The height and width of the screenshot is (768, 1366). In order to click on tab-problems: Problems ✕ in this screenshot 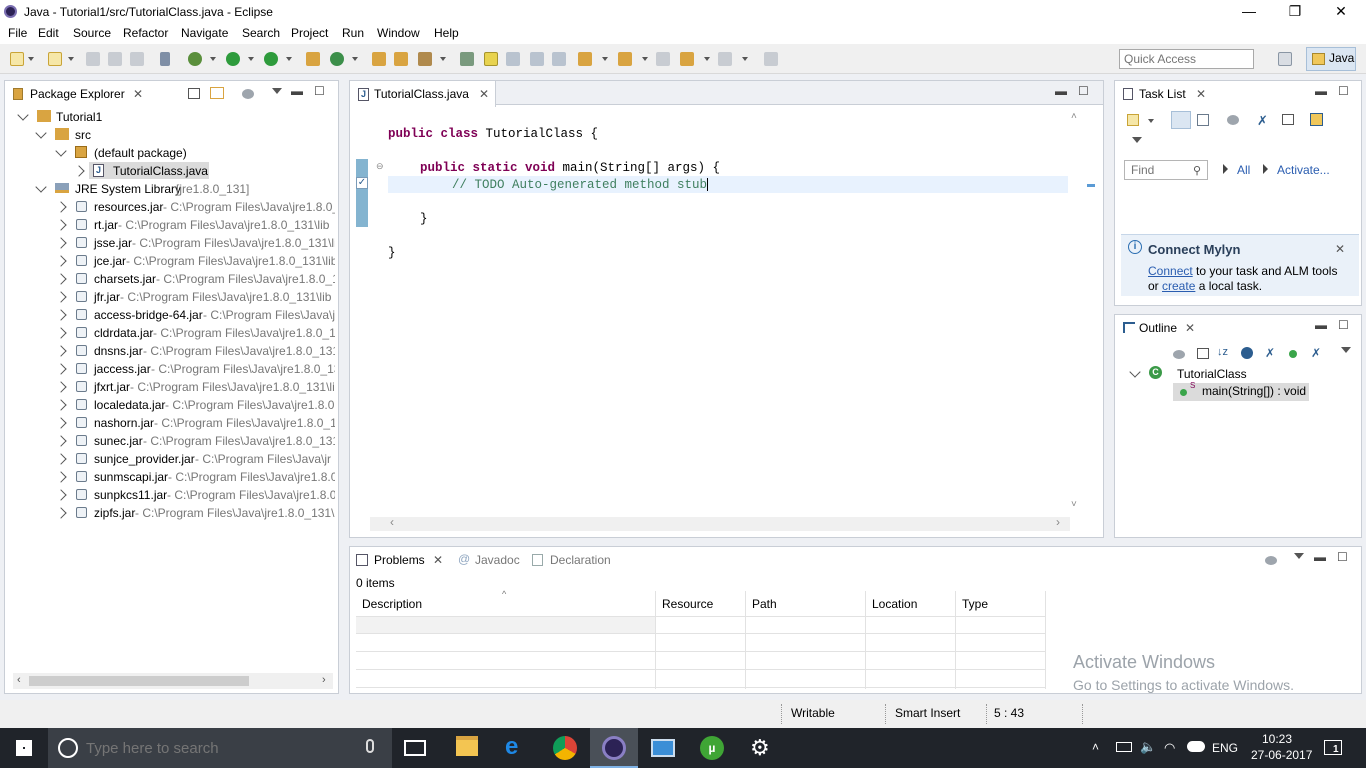, I will do `click(400, 560)`.